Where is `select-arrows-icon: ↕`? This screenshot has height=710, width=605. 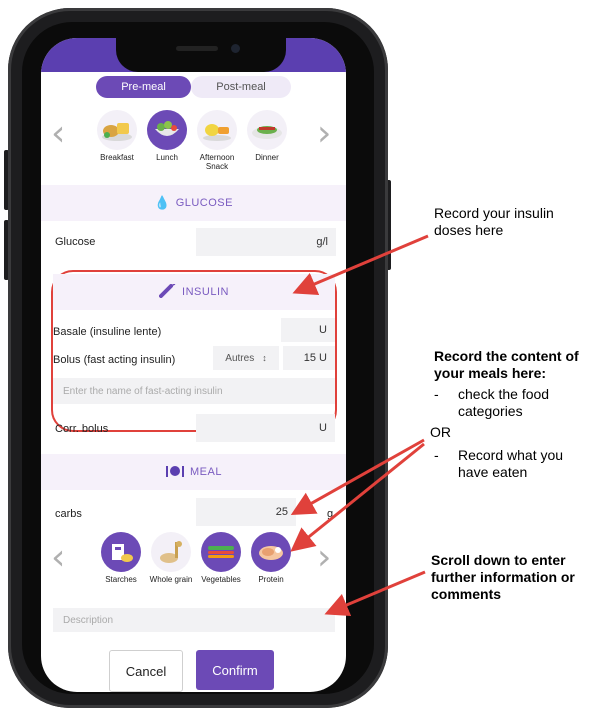
select-arrows-icon: ↕ is located at coordinates (264, 358).